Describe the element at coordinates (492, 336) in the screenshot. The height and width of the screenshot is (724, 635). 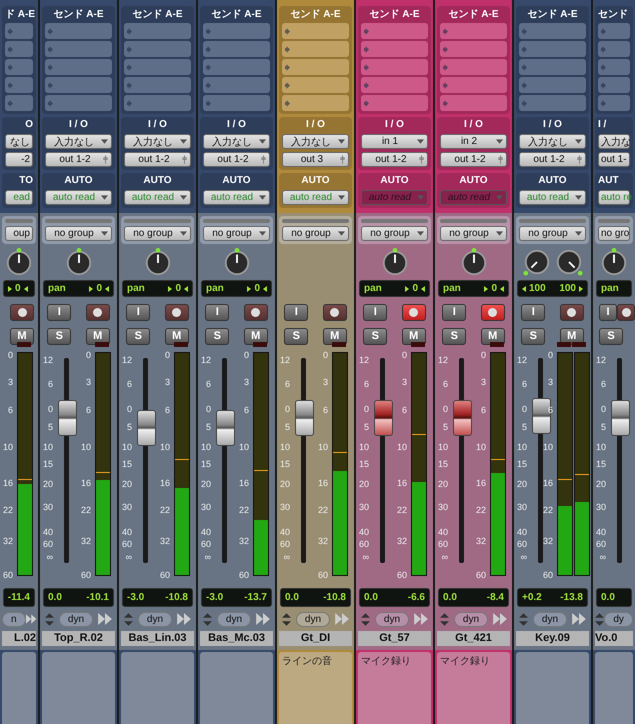
I see `mute-button: M` at that location.